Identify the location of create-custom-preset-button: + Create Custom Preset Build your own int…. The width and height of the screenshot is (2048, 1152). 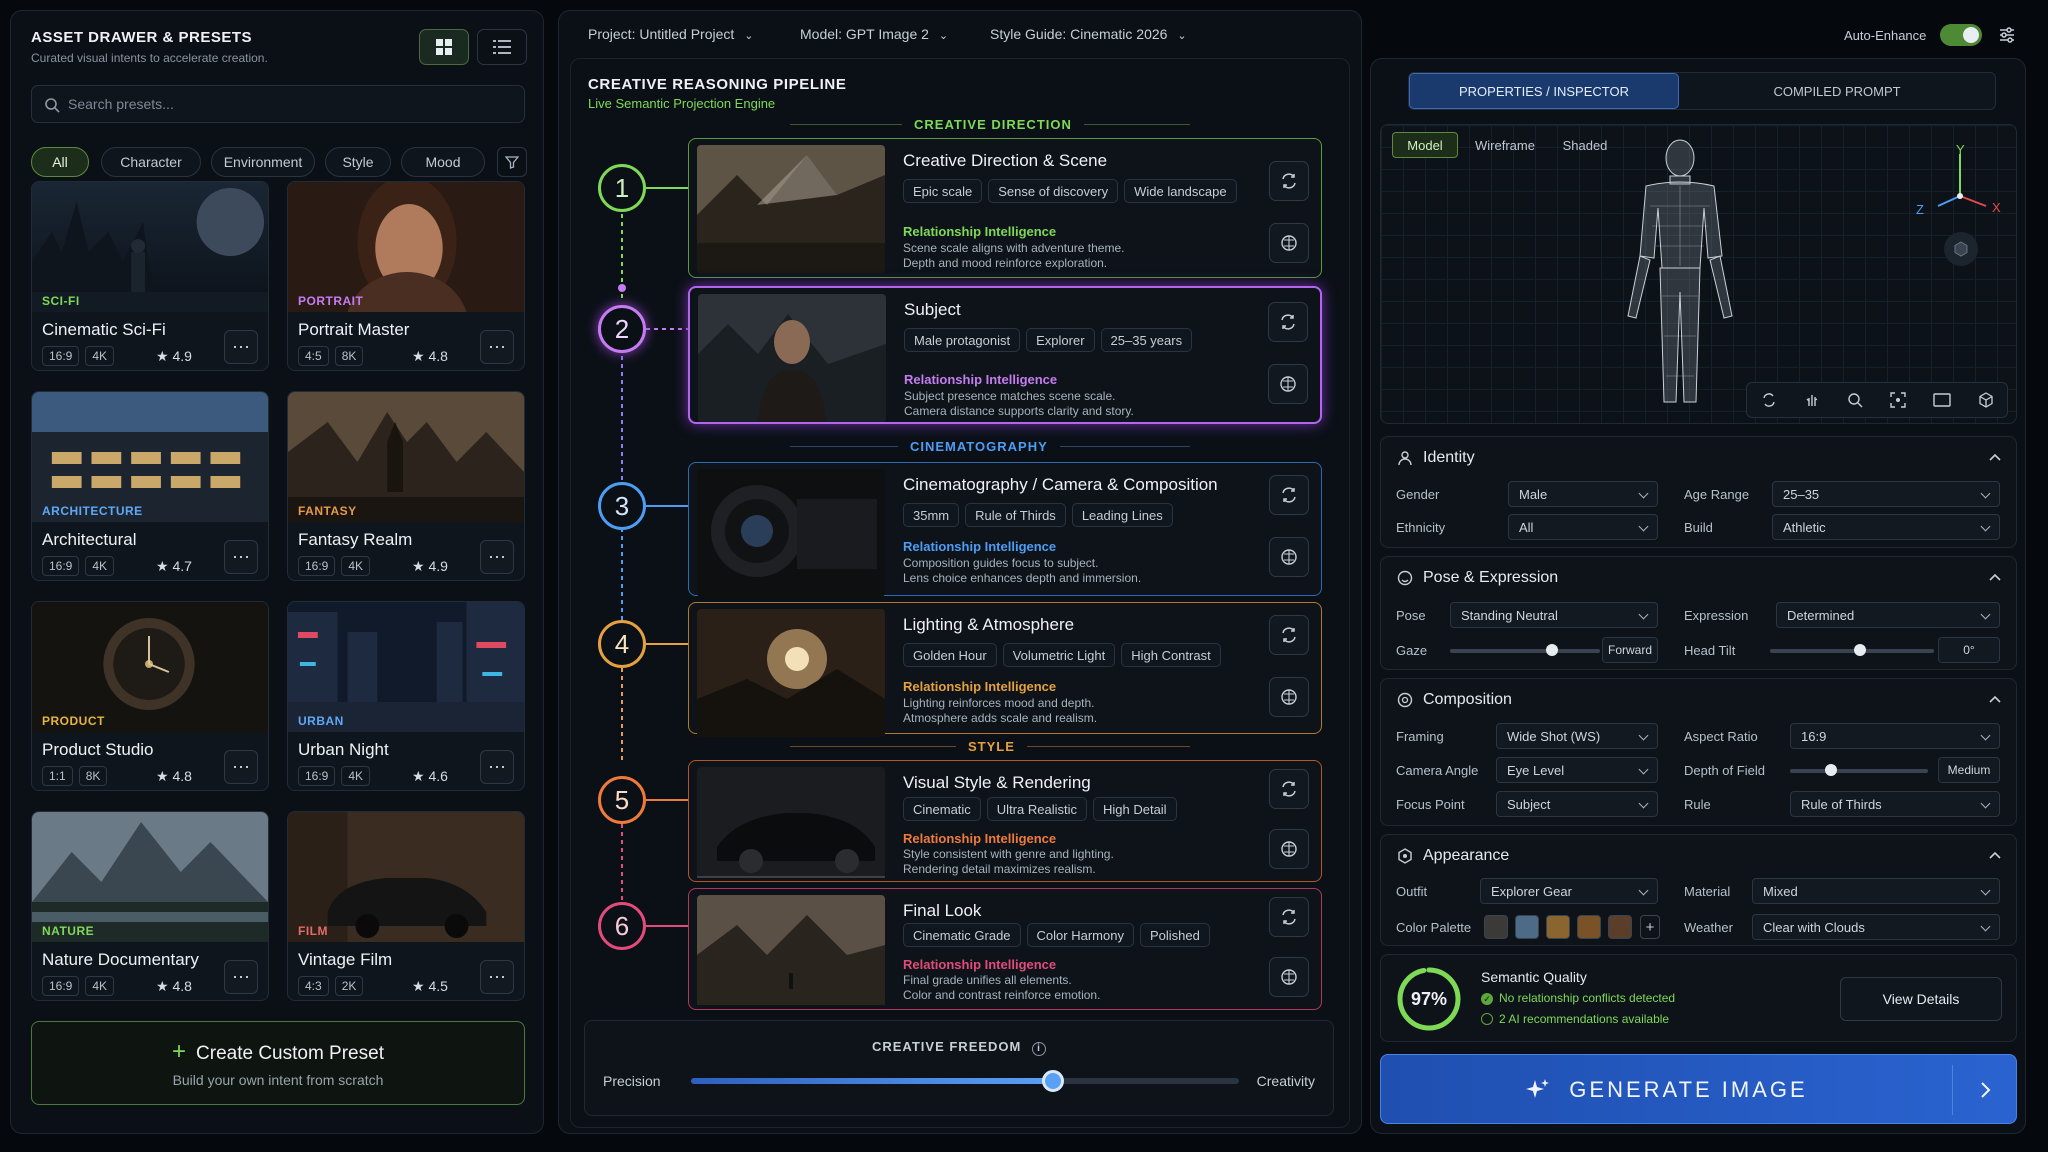
(278, 1063).